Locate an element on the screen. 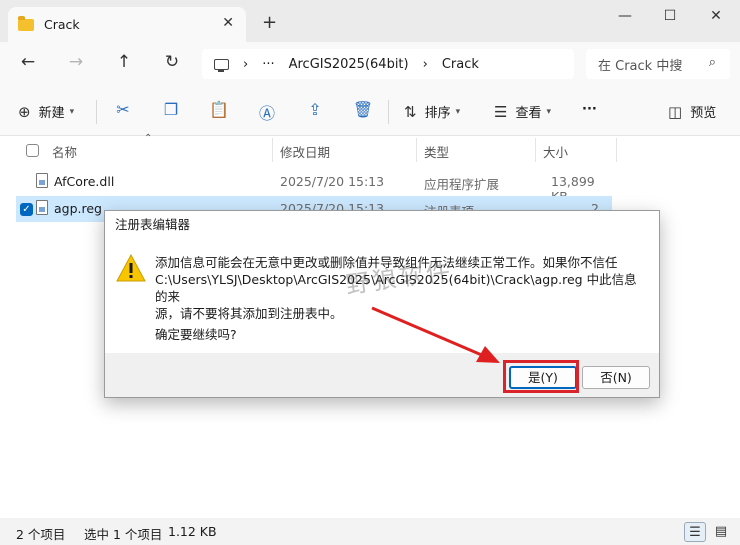 Image resolution: width=740 pixels, height=545 pixels. breadcrumb-crack: Crack is located at coordinates (460, 64).